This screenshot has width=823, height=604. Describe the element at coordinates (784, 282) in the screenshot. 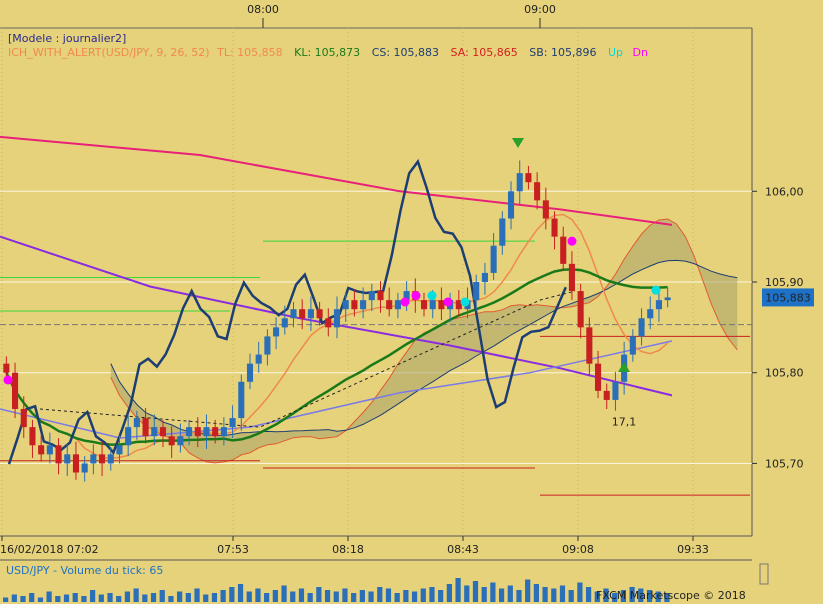

I see `y-tick-label: 105,90` at that location.